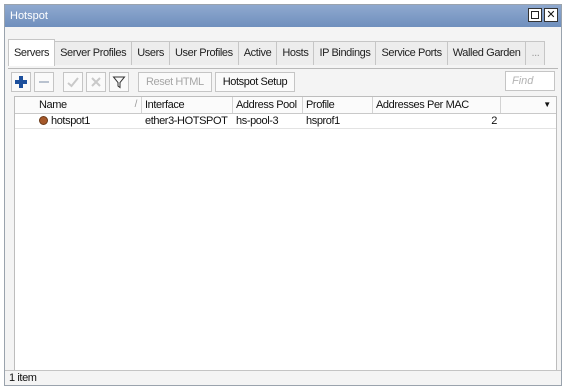 This screenshot has height=390, width=568. What do you see at coordinates (295, 53) in the screenshot?
I see `tab-hosts: Hosts` at bounding box center [295, 53].